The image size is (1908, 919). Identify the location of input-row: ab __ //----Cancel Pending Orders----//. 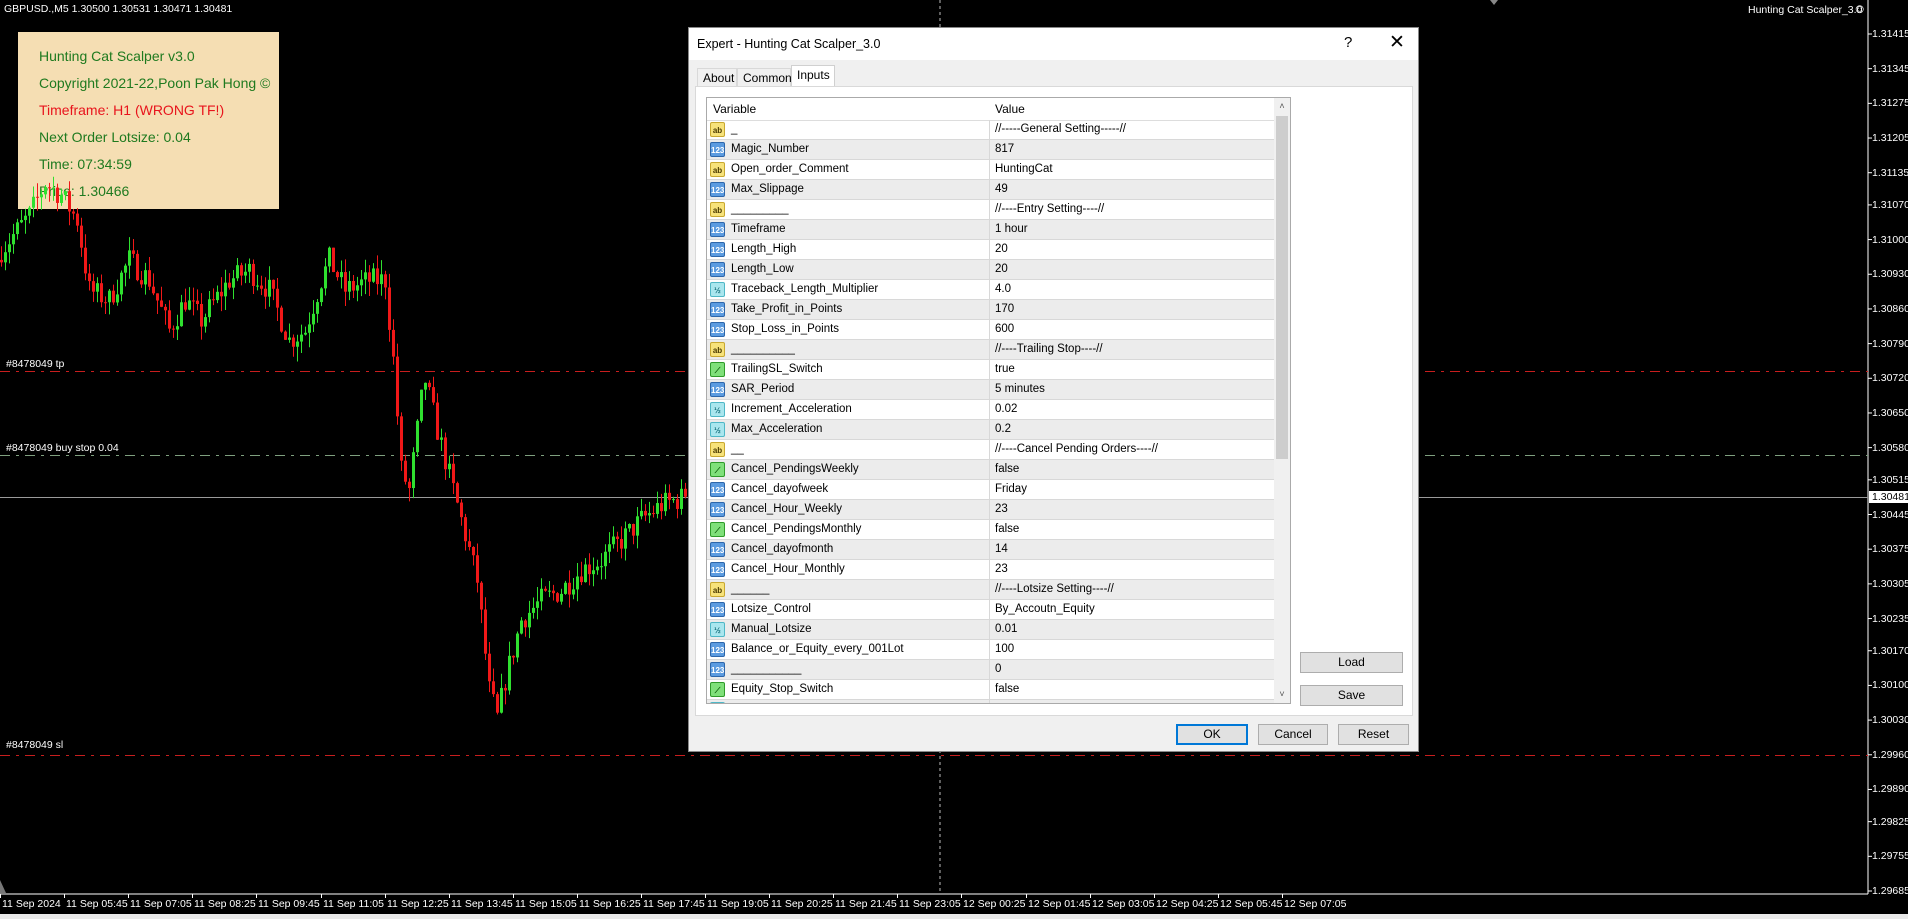
(990, 450).